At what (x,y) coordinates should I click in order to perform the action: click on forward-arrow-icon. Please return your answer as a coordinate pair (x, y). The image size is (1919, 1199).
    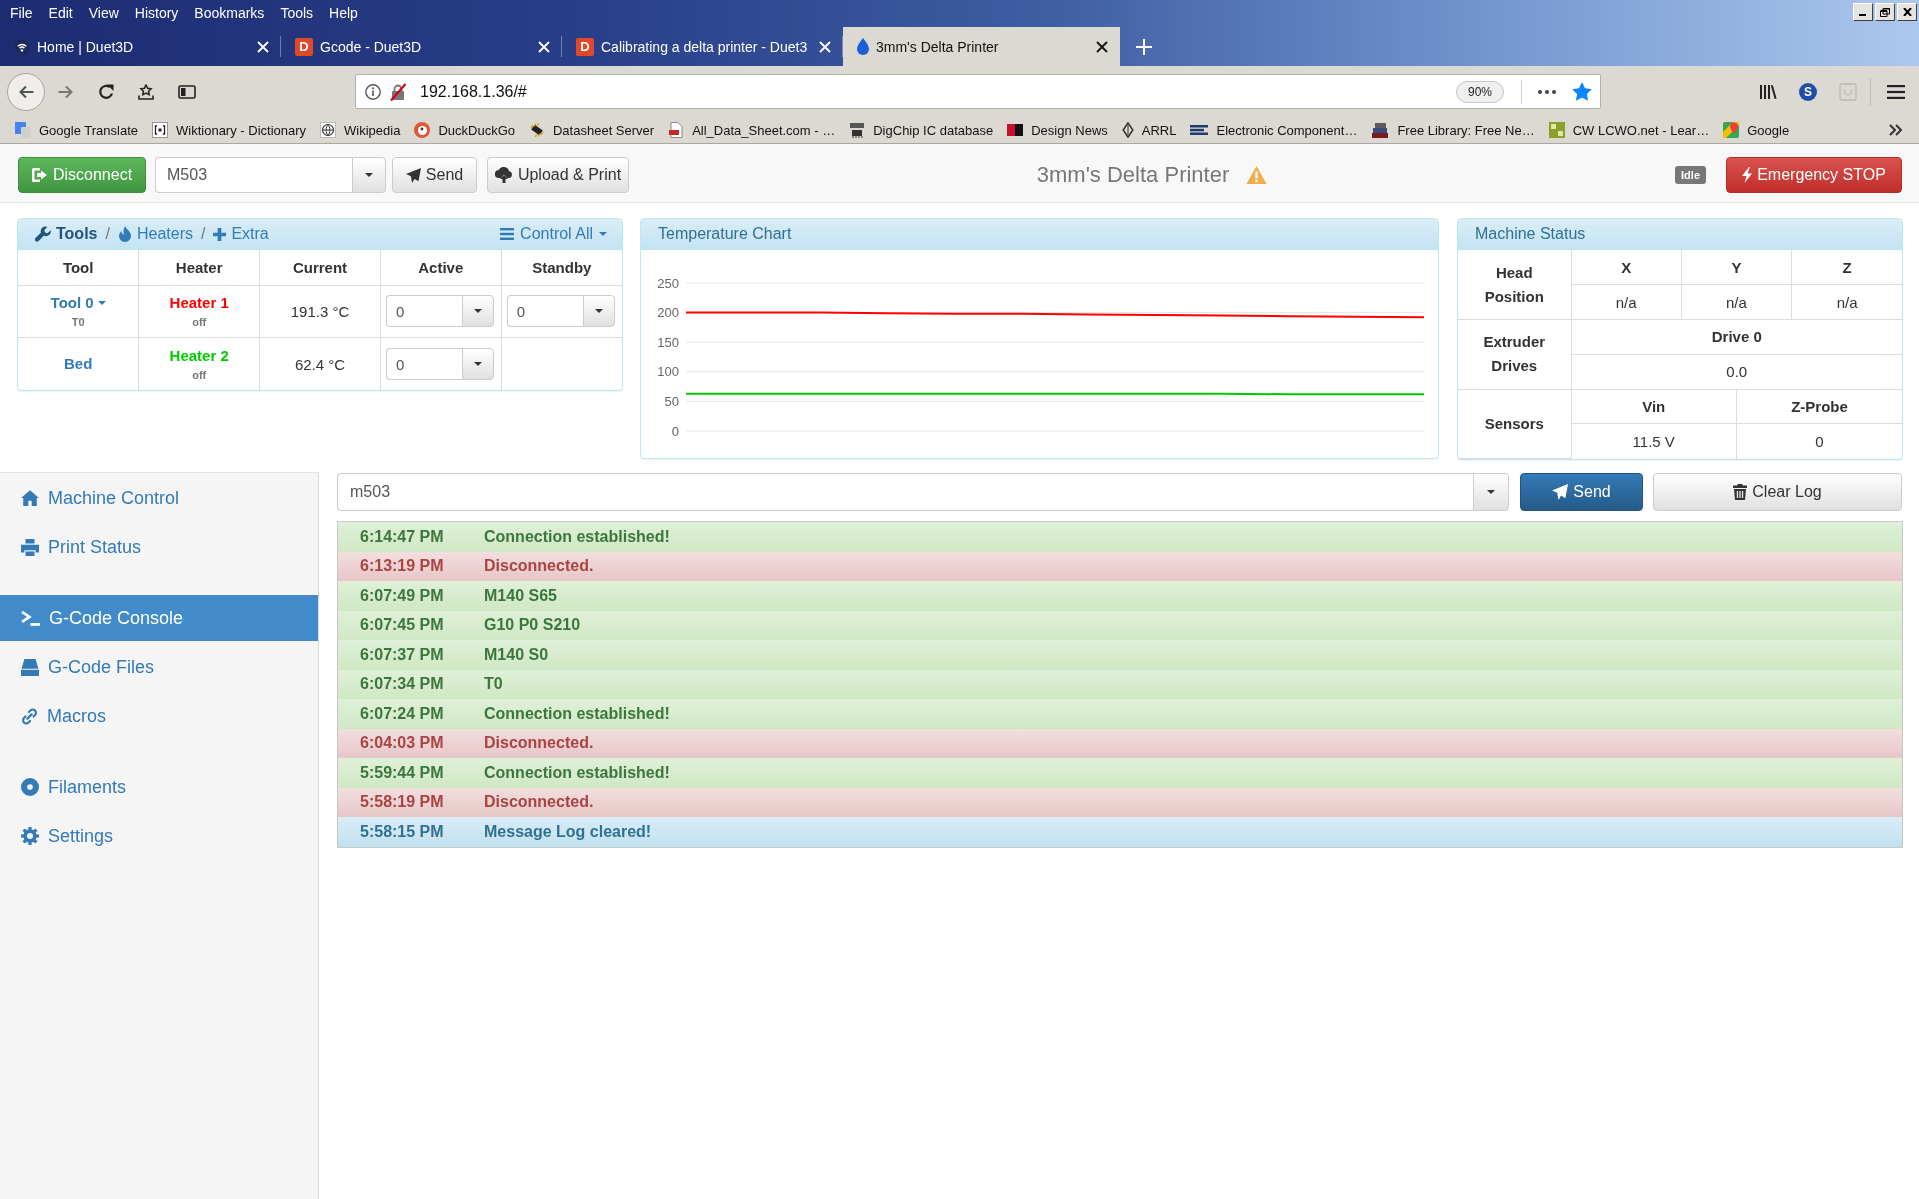
    Looking at the image, I should click on (66, 91).